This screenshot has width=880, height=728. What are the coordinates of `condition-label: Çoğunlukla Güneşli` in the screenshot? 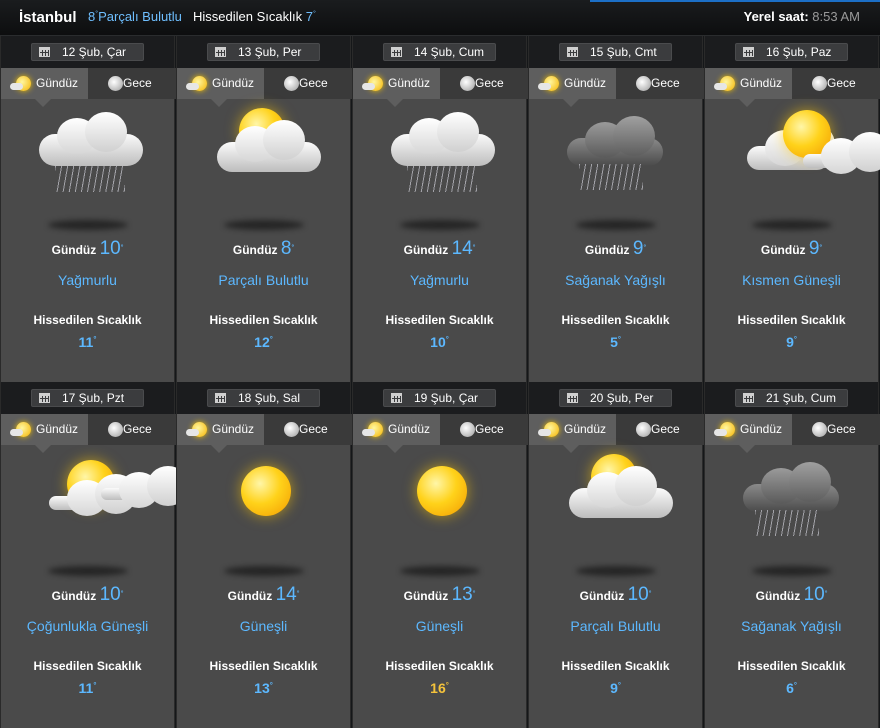 It's located at (87, 626).